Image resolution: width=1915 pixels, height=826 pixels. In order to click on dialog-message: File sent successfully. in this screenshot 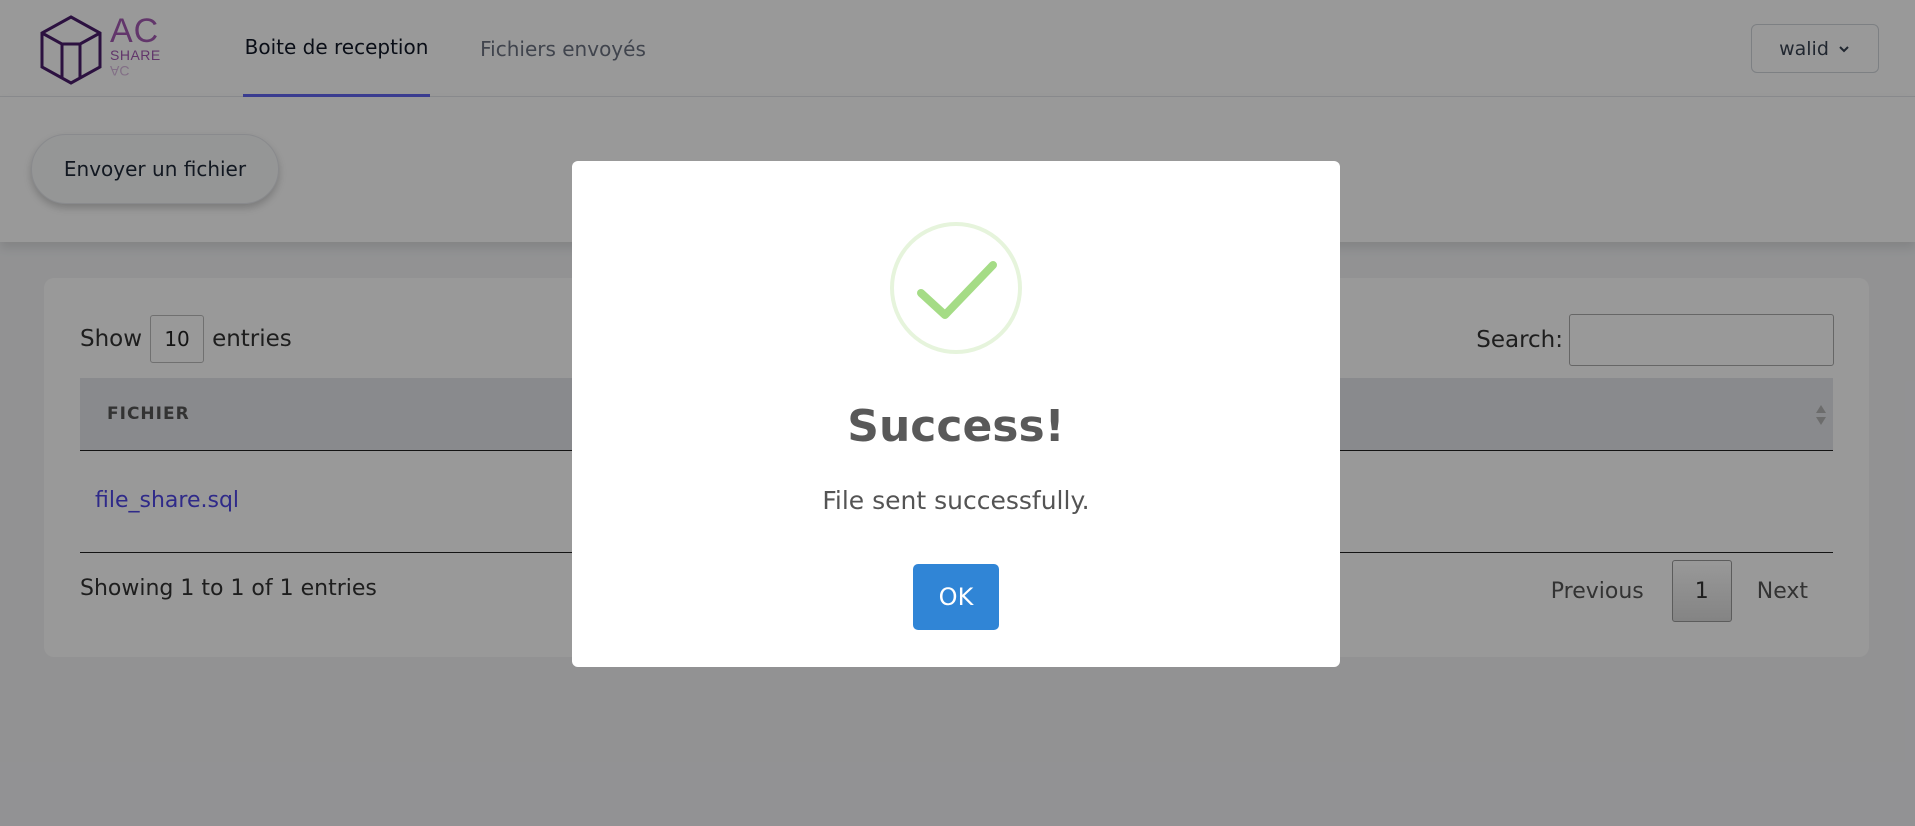, I will do `click(956, 500)`.